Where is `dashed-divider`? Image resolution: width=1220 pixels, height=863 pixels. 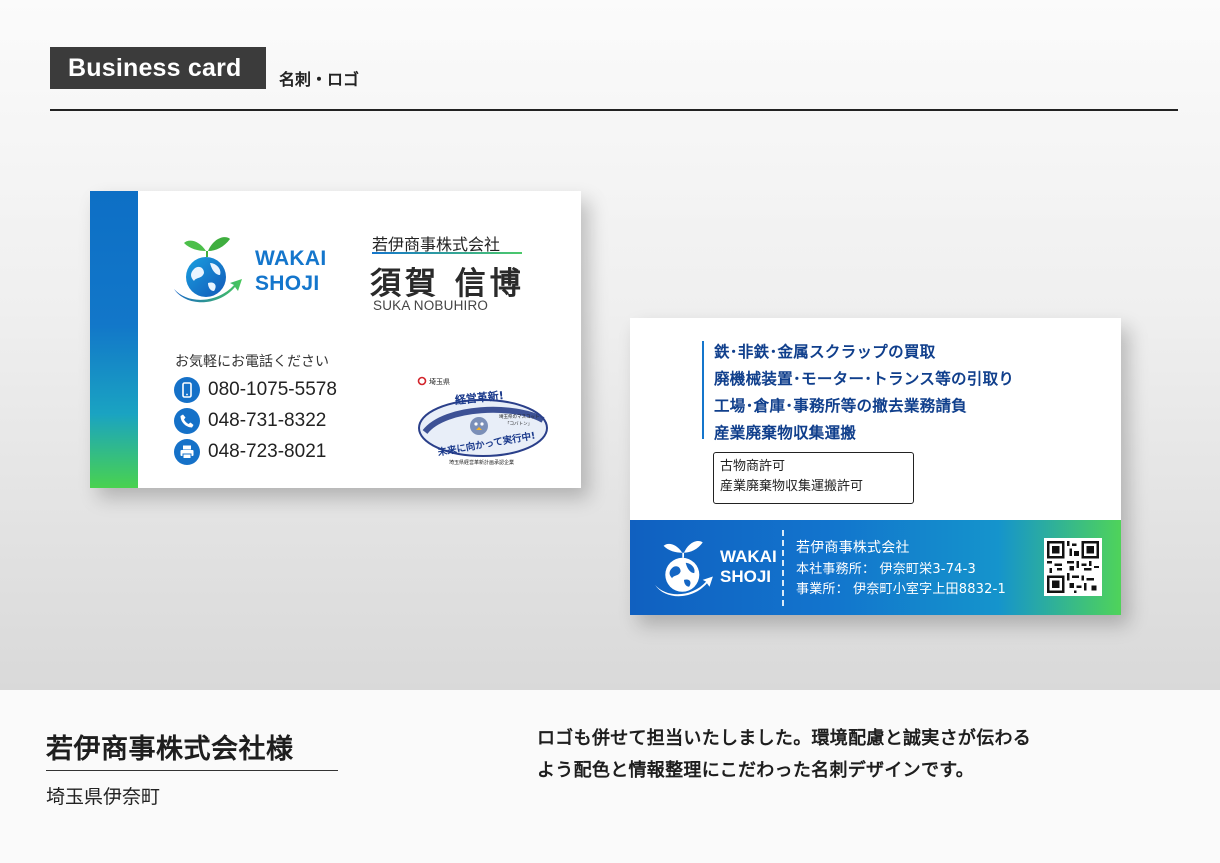 dashed-divider is located at coordinates (783, 568).